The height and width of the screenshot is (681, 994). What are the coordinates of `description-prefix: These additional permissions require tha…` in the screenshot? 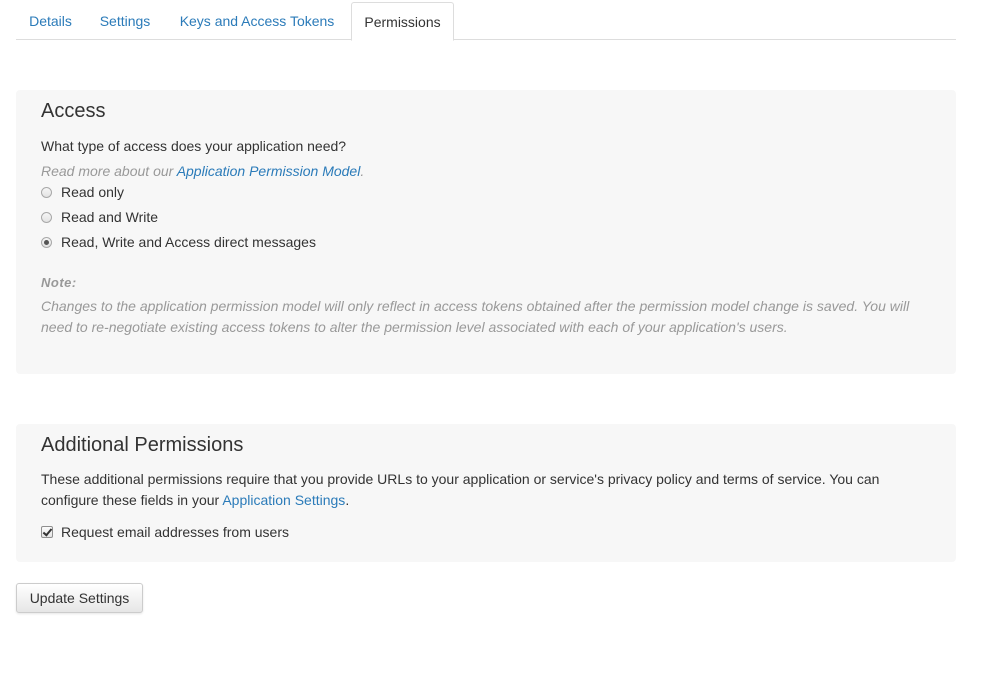 It's located at (460, 489).